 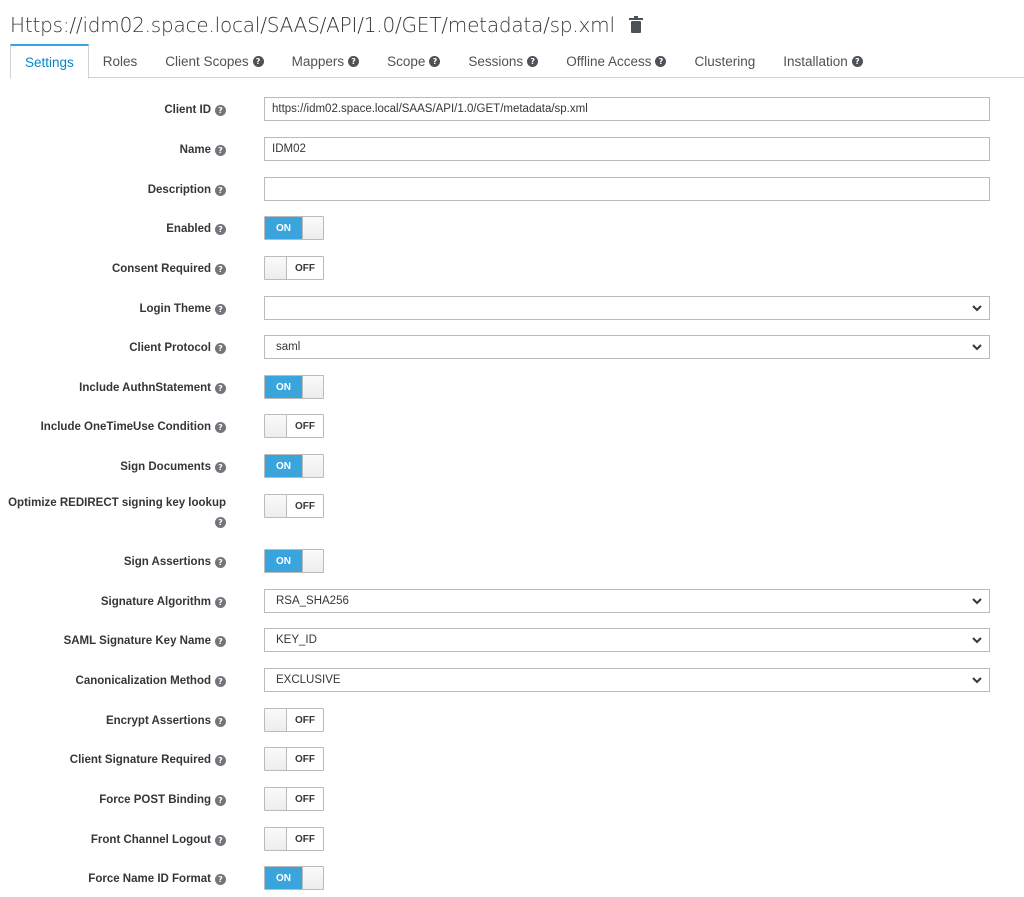 I want to click on tab-client-scopes: Client Scopes?, so click(x=214, y=61).